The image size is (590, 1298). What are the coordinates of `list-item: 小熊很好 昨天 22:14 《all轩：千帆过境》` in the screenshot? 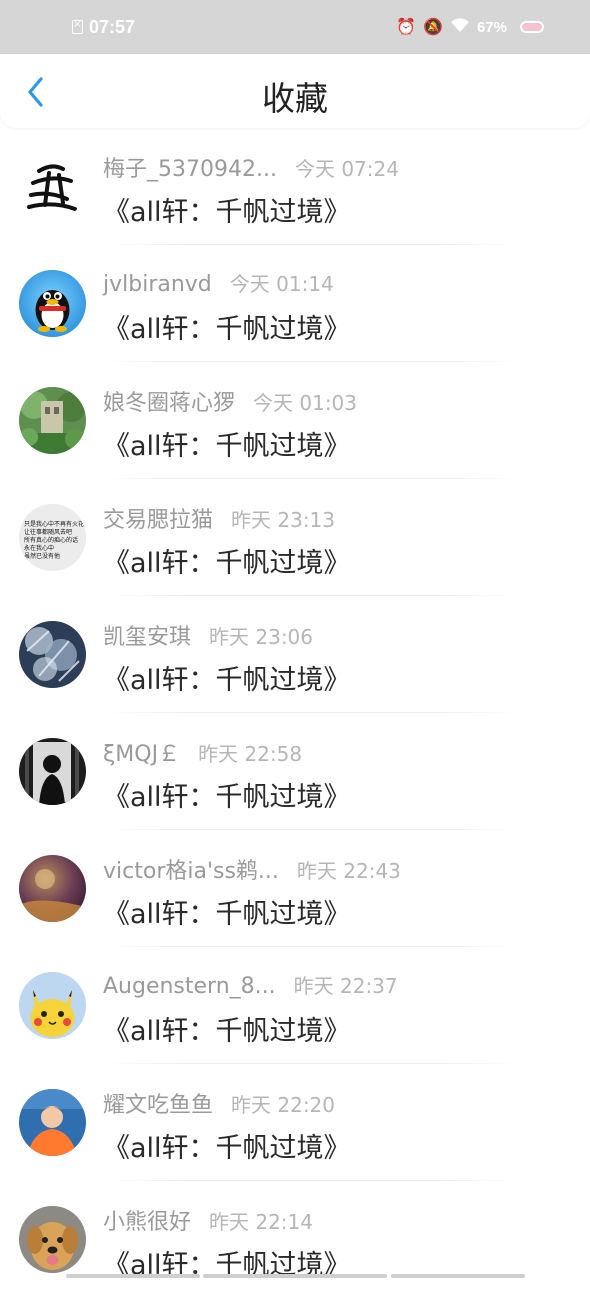 It's located at (295, 1239).